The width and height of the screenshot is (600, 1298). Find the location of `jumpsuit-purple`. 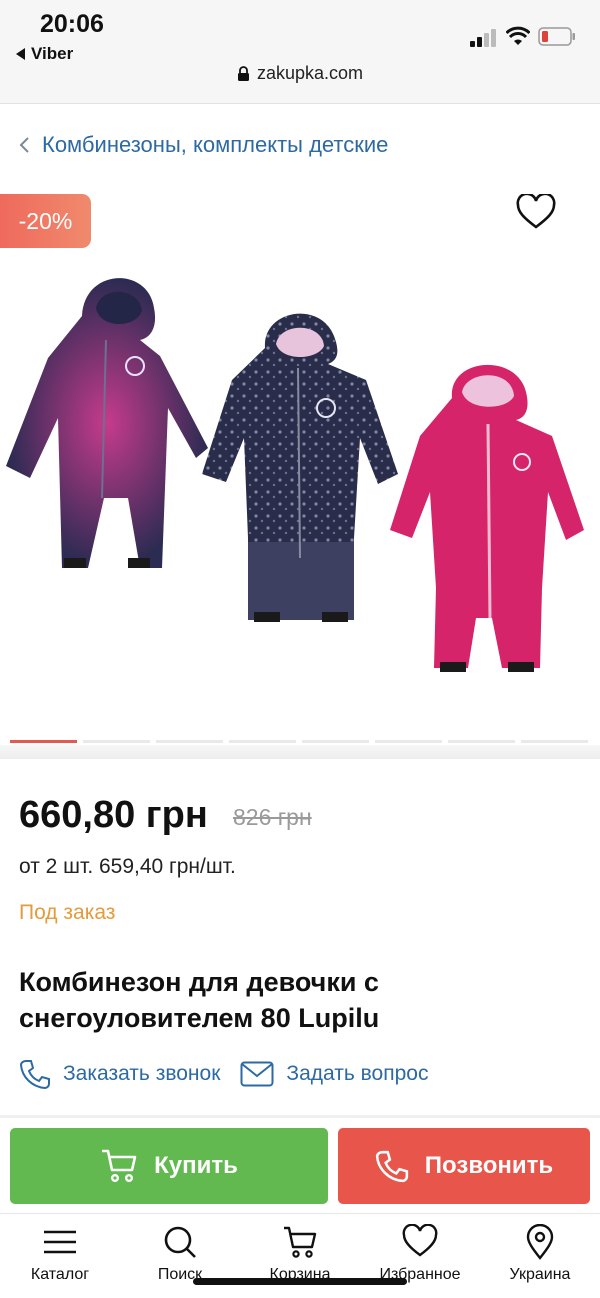

jumpsuit-purple is located at coordinates (107, 423).